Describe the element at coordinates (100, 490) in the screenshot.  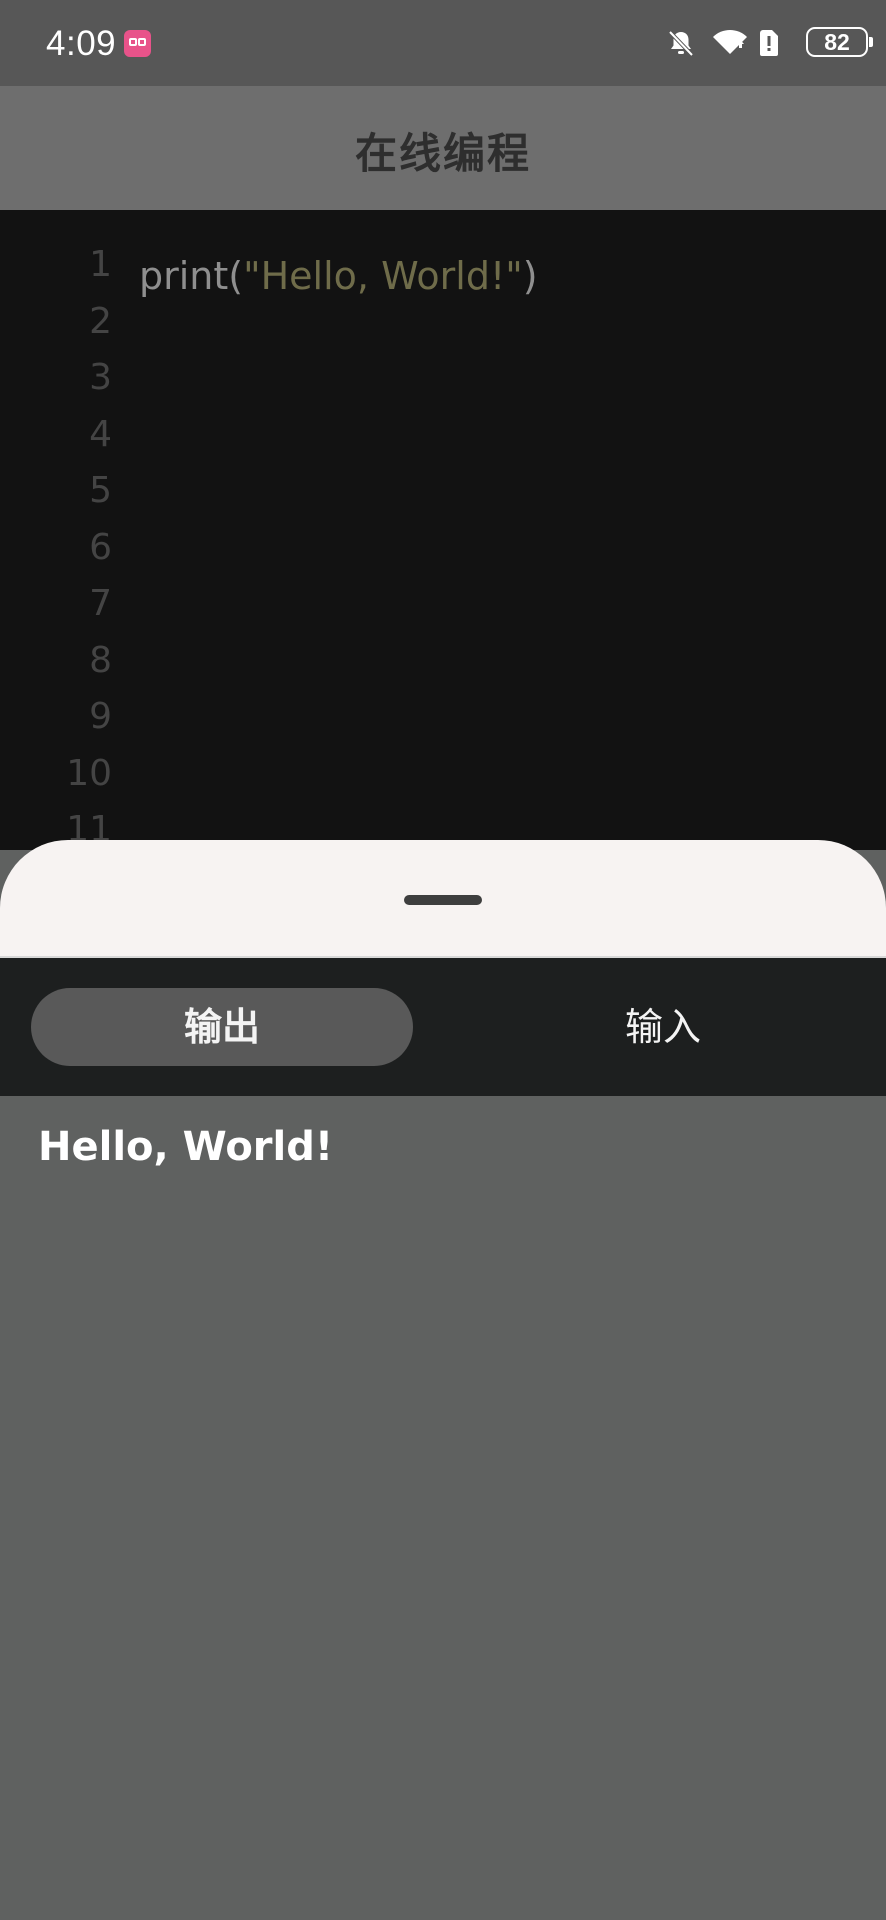
I see `line-number: 5` at that location.